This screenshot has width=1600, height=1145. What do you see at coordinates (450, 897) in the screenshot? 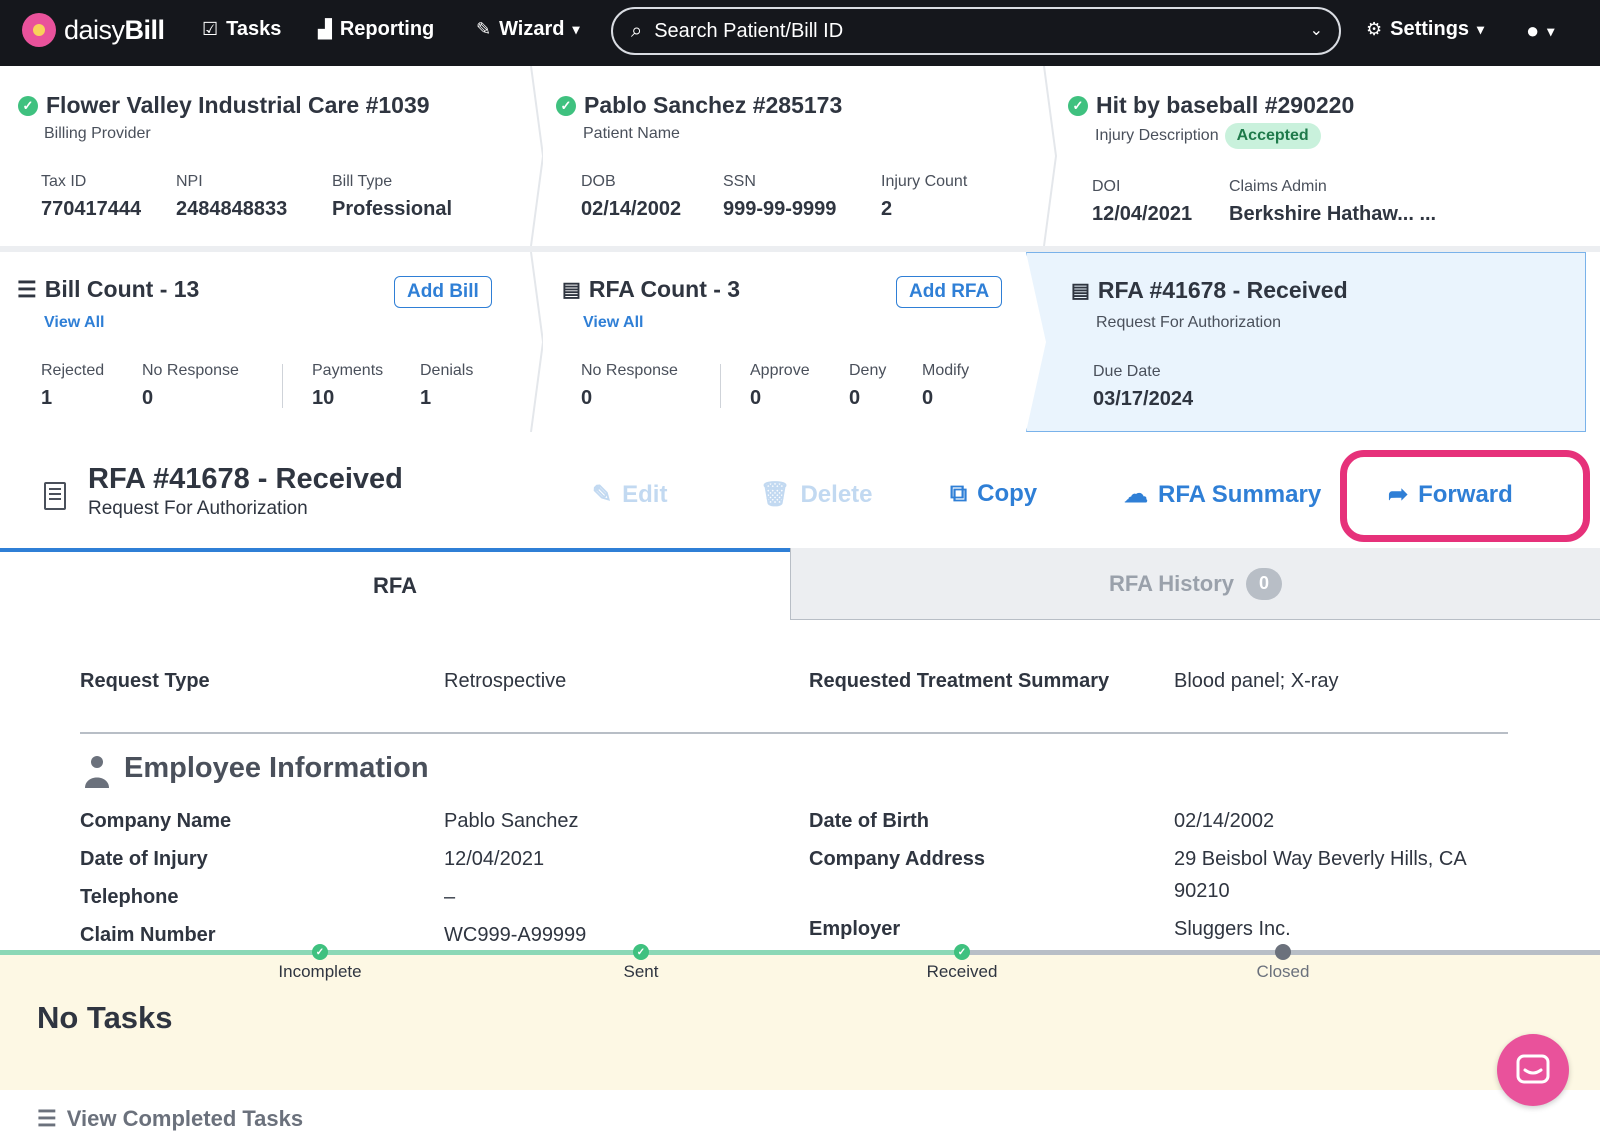
I see `telephone-value: –` at bounding box center [450, 897].